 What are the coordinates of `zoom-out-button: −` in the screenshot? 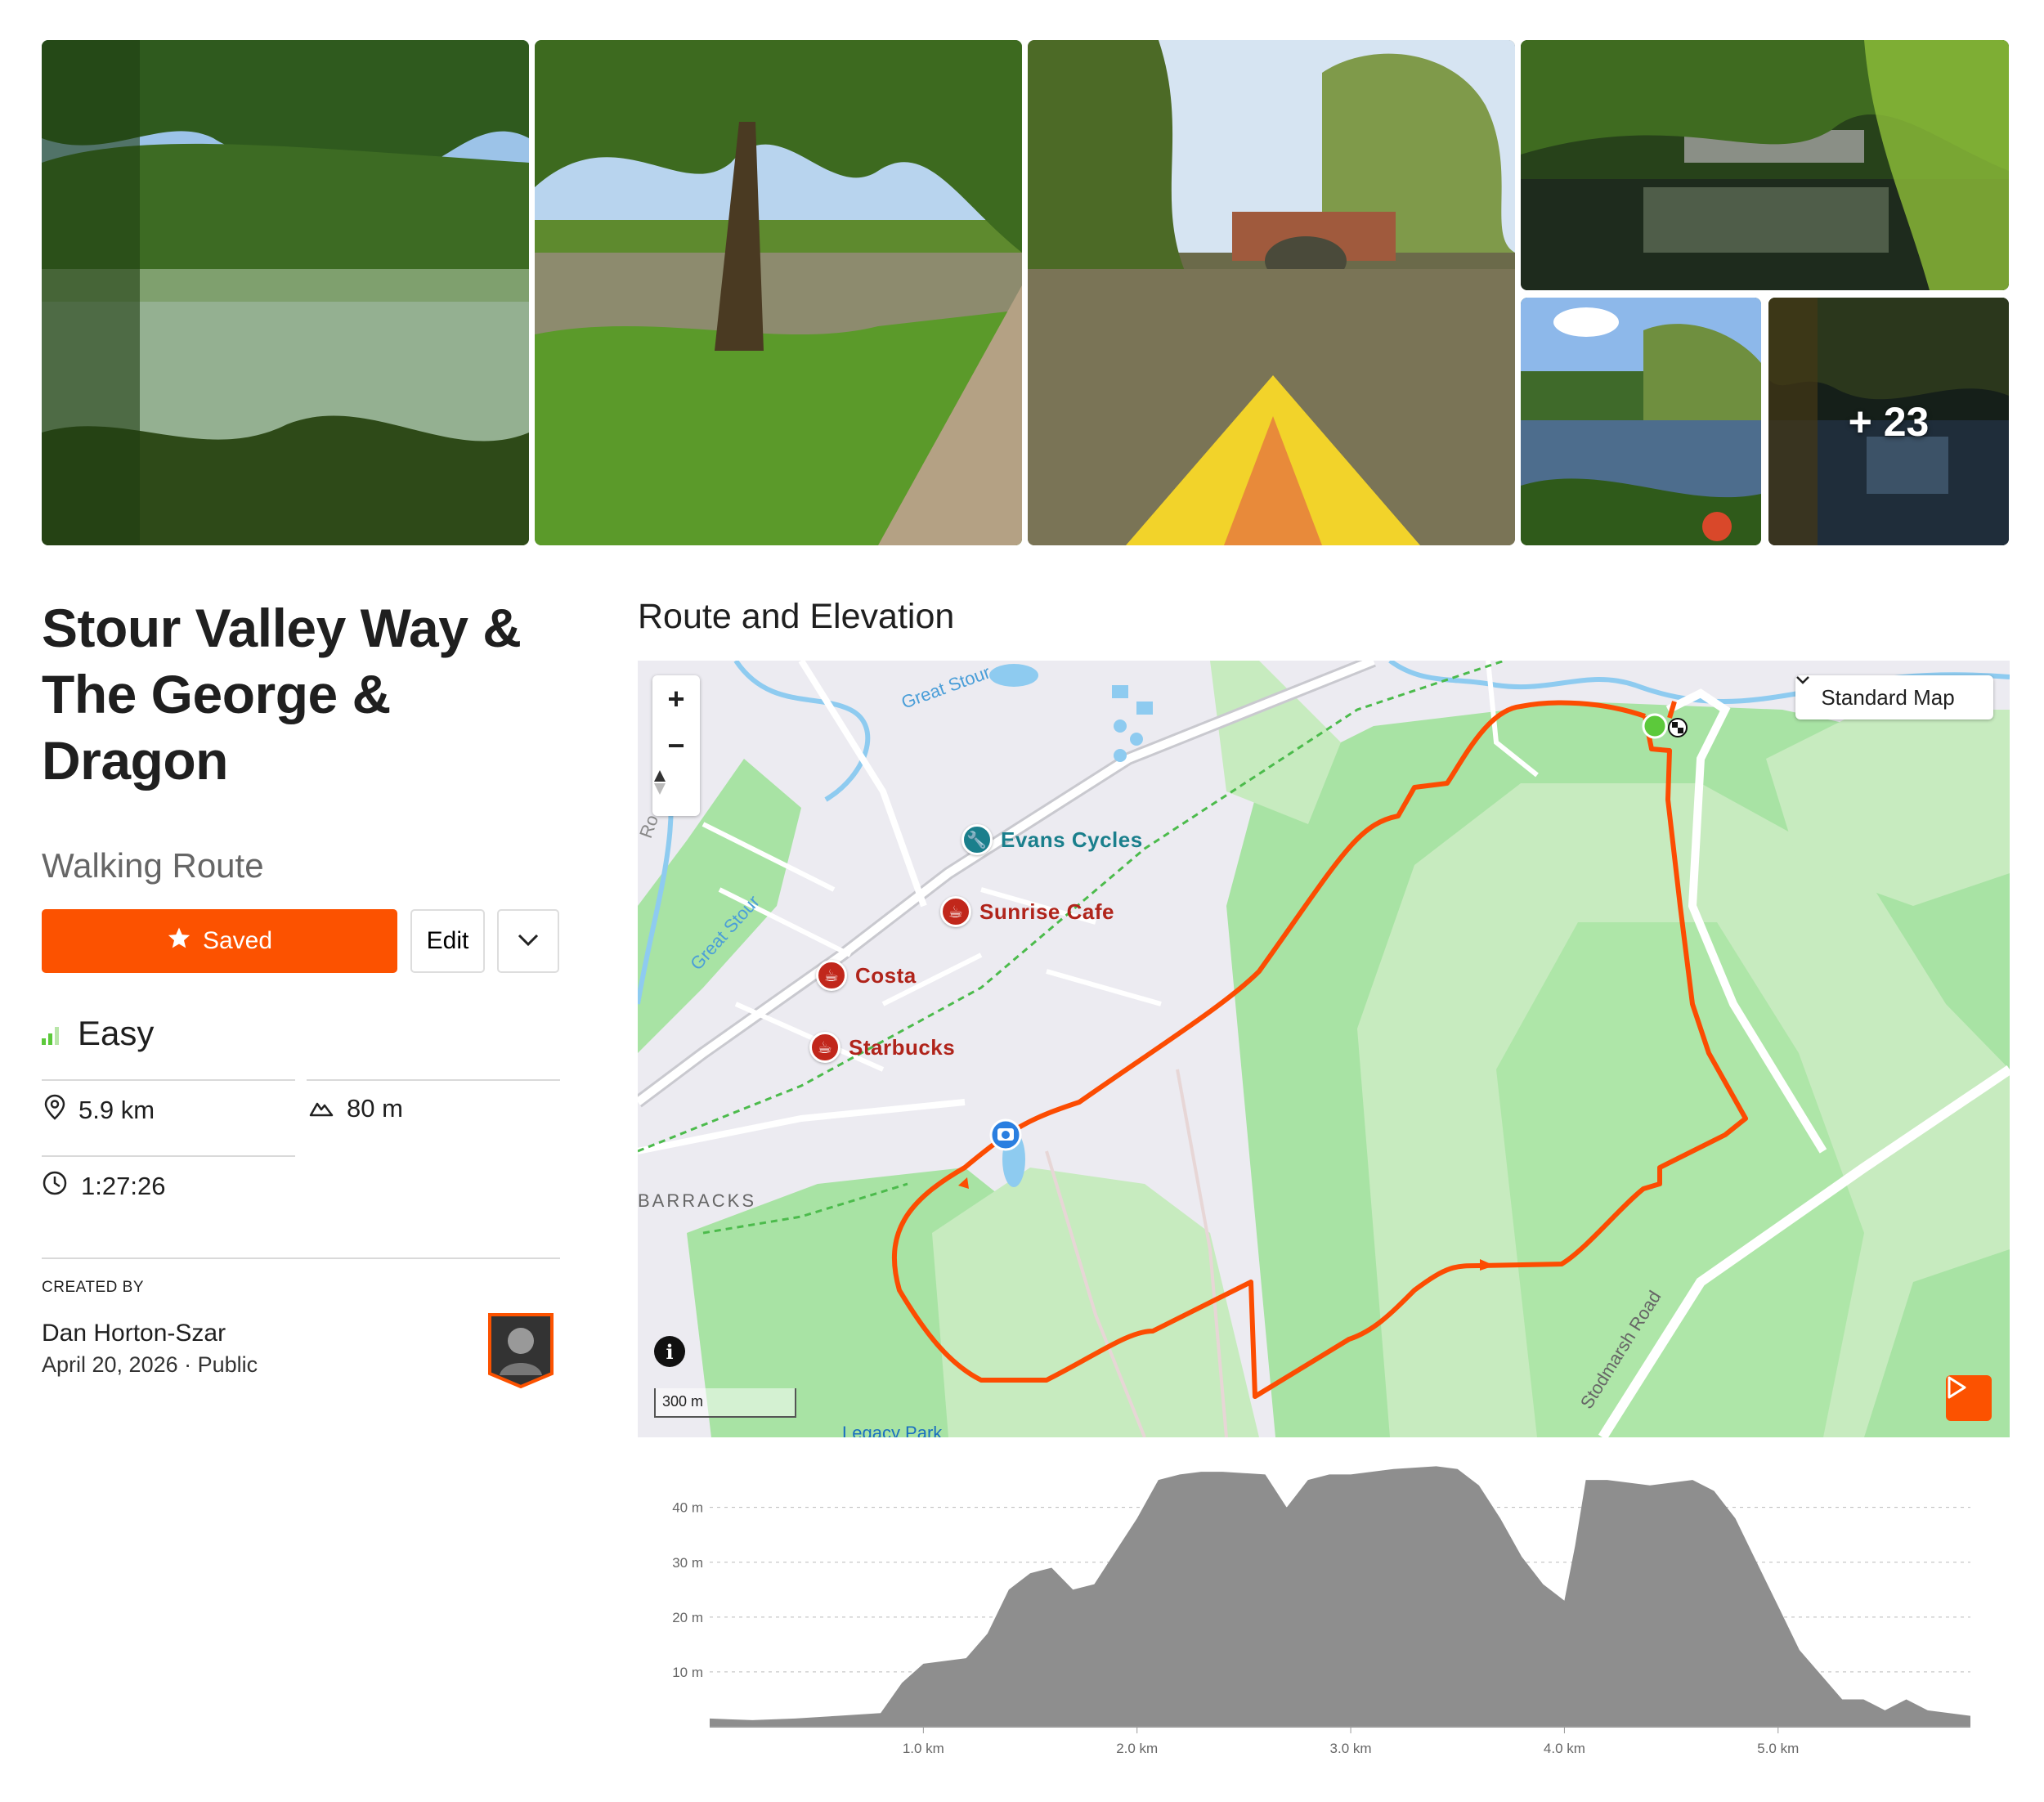 It's located at (676, 745).